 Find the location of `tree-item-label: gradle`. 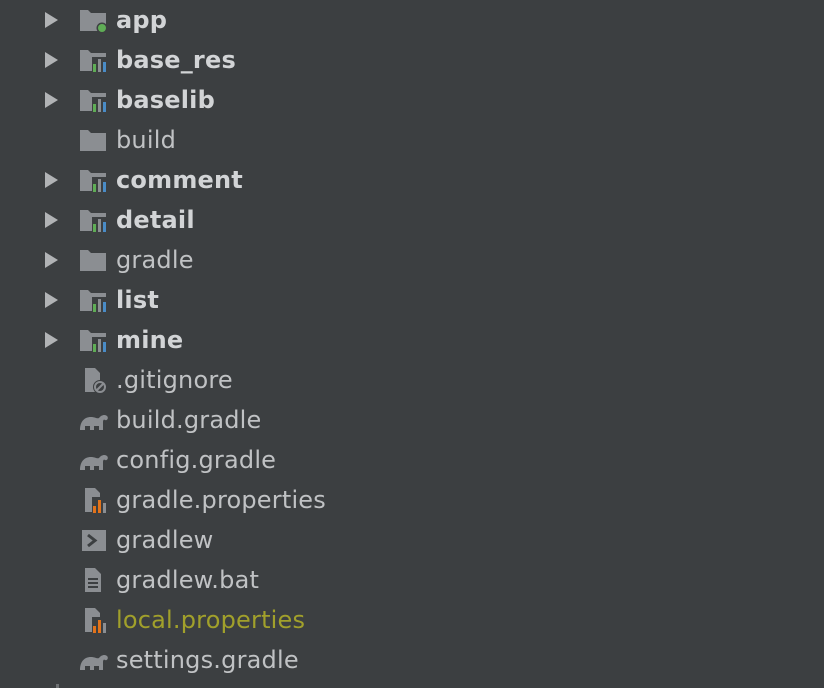

tree-item-label: gradle is located at coordinates (155, 260).